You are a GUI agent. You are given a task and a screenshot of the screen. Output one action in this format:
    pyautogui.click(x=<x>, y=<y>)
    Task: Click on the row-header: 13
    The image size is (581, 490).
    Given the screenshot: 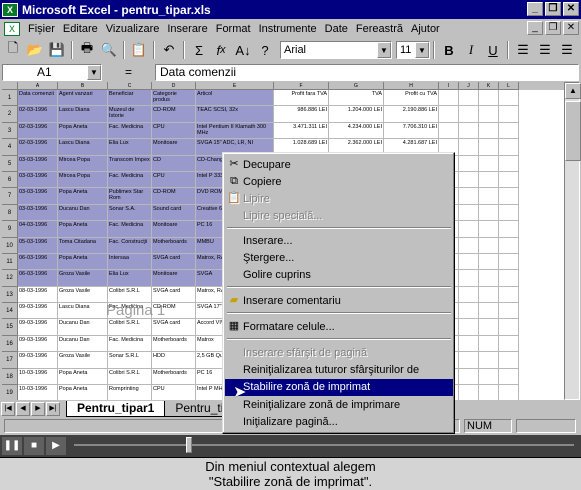 What is the action you would take?
    pyautogui.click(x=10, y=295)
    